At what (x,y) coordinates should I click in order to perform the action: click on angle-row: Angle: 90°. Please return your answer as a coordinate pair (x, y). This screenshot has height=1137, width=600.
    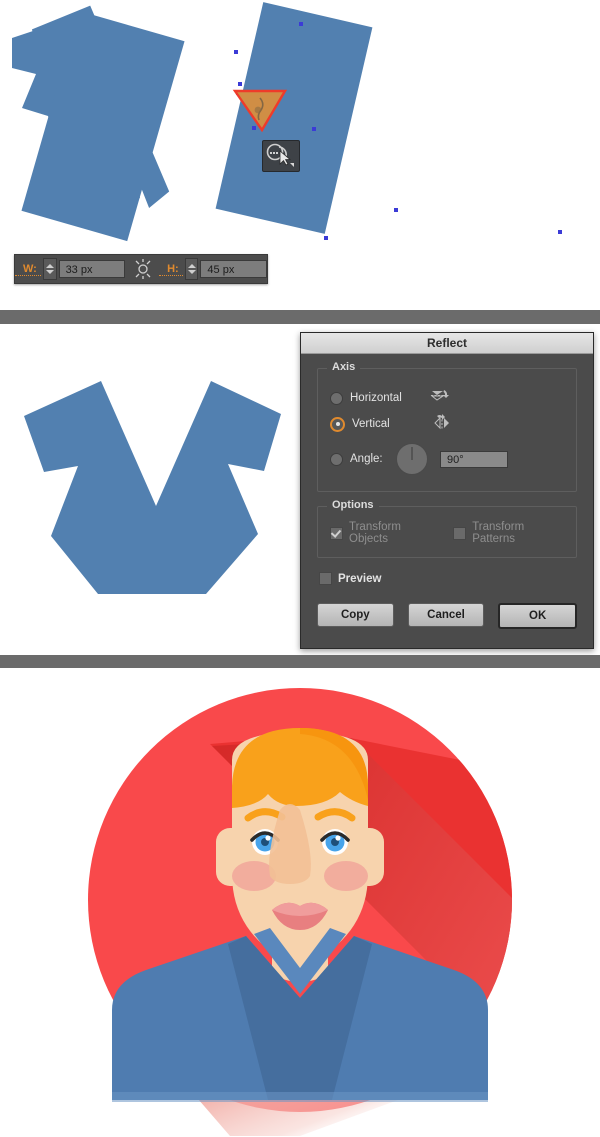
    Looking at the image, I should click on (447, 459).